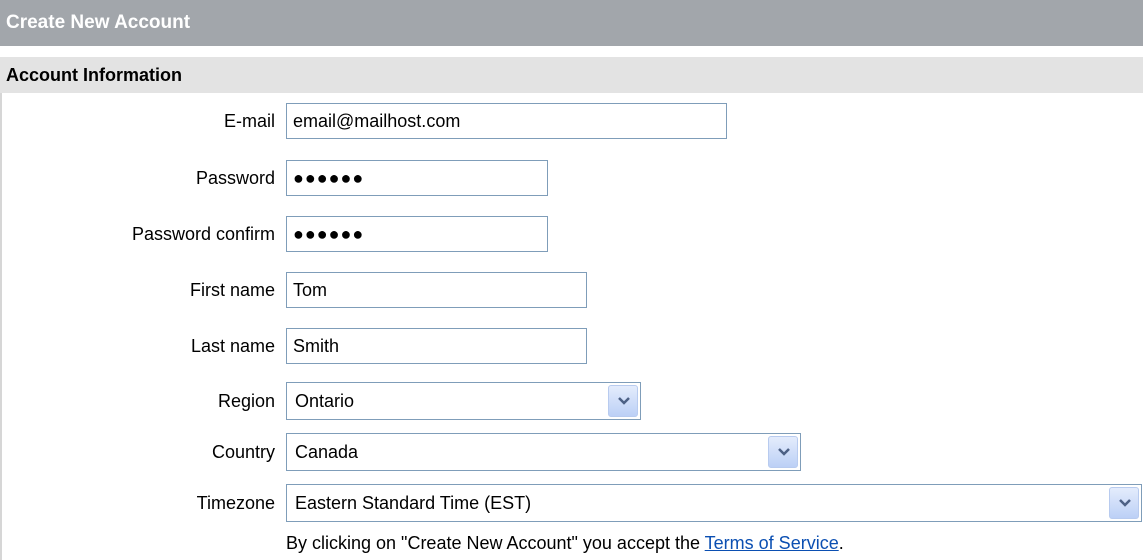 The image size is (1143, 560). I want to click on email-field, so click(506, 121).